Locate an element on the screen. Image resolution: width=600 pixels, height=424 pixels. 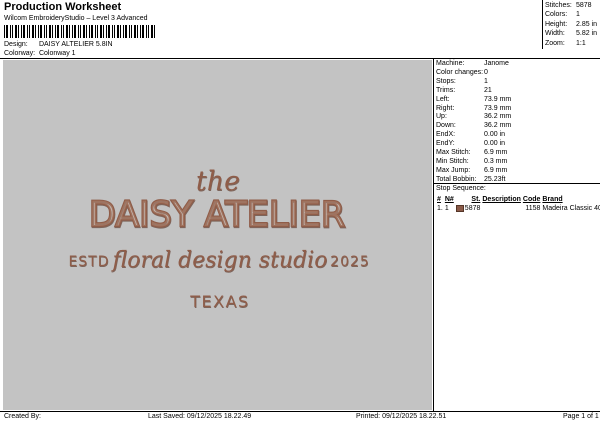
design-text-location: TEXAS is located at coordinates (219, 301).